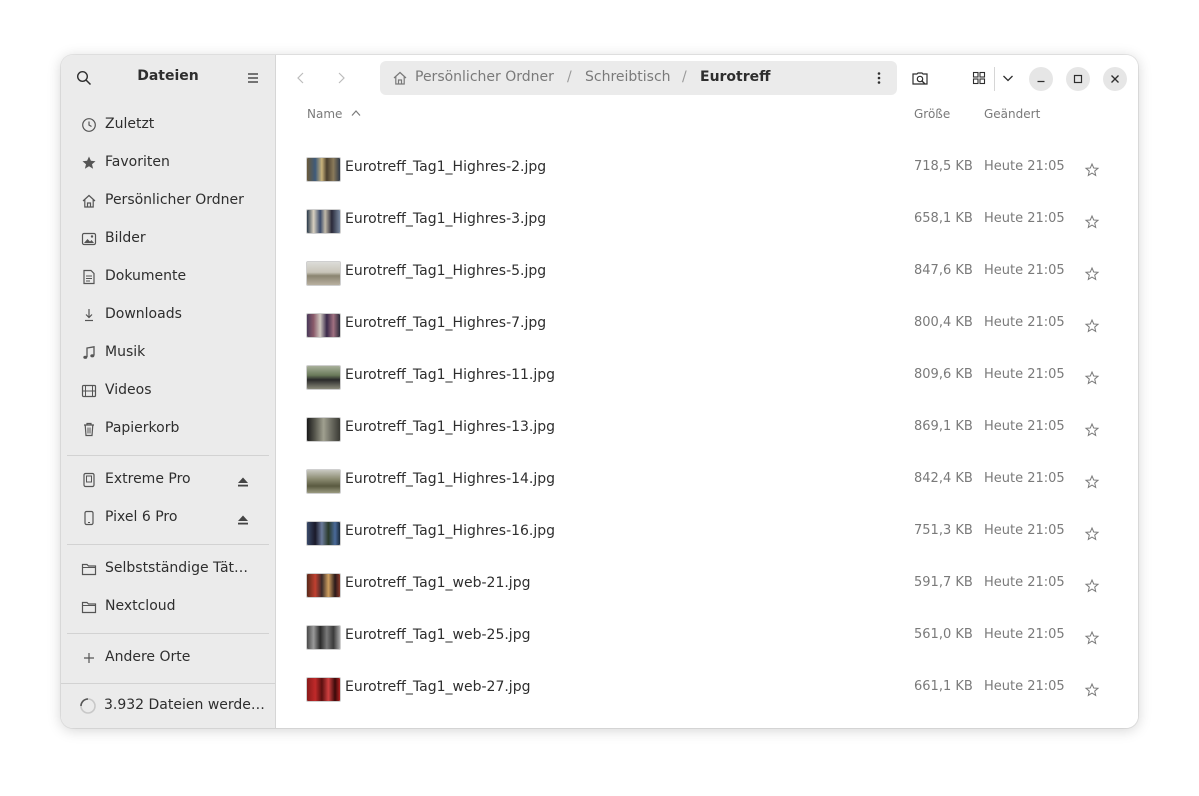 The height and width of the screenshot is (796, 1199). I want to click on minimize-button, so click(1041, 79).